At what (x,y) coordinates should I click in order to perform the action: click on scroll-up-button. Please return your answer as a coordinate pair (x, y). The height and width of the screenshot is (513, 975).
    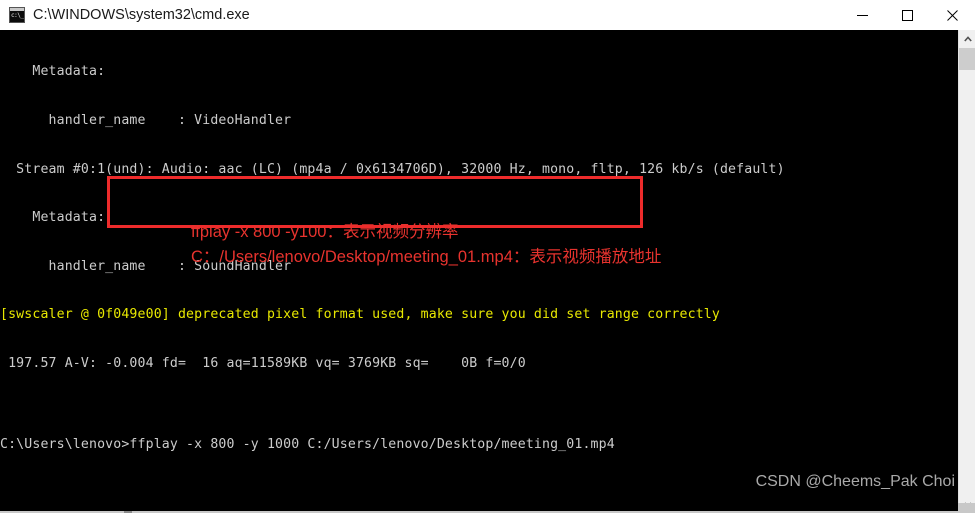
    Looking at the image, I should click on (967, 38).